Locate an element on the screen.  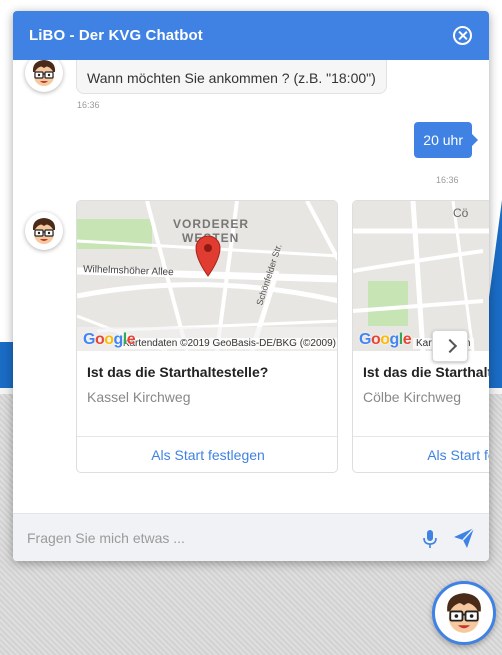
card-subtitle: Kassel Kirchweg is located at coordinates (139, 397).